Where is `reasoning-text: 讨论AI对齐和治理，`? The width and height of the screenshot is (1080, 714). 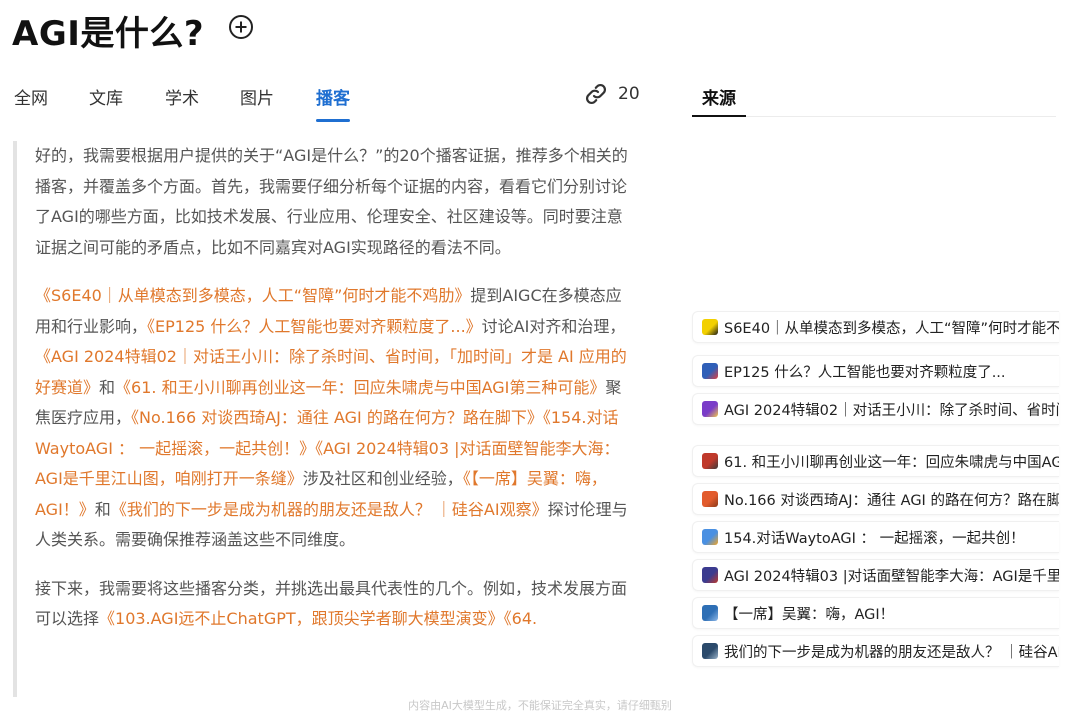 reasoning-text: 讨论AI对齐和治理， is located at coordinates (553, 326).